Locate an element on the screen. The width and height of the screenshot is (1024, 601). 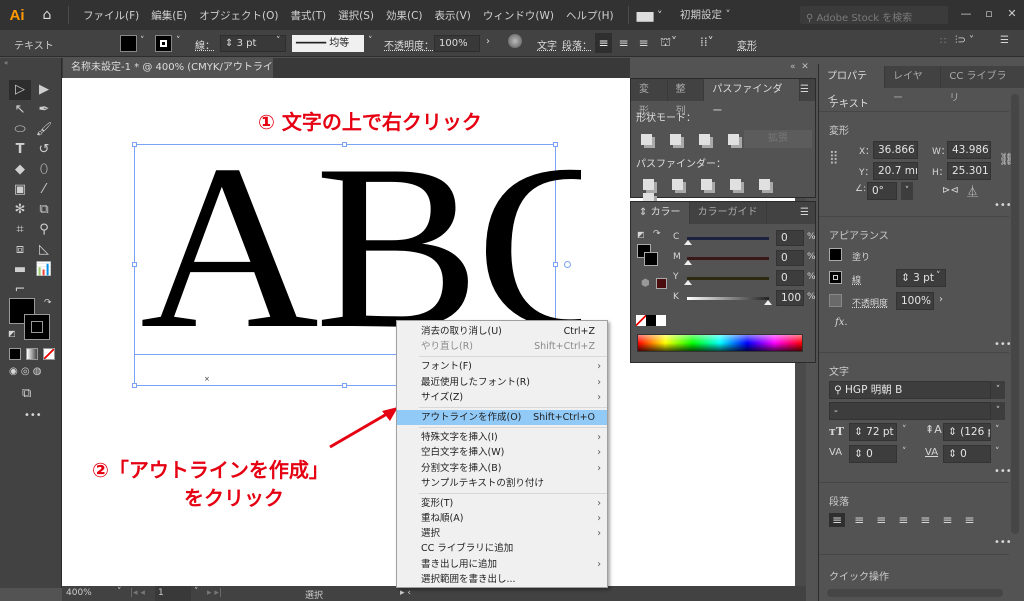
outline-icon is located at coordinates (764, 184).